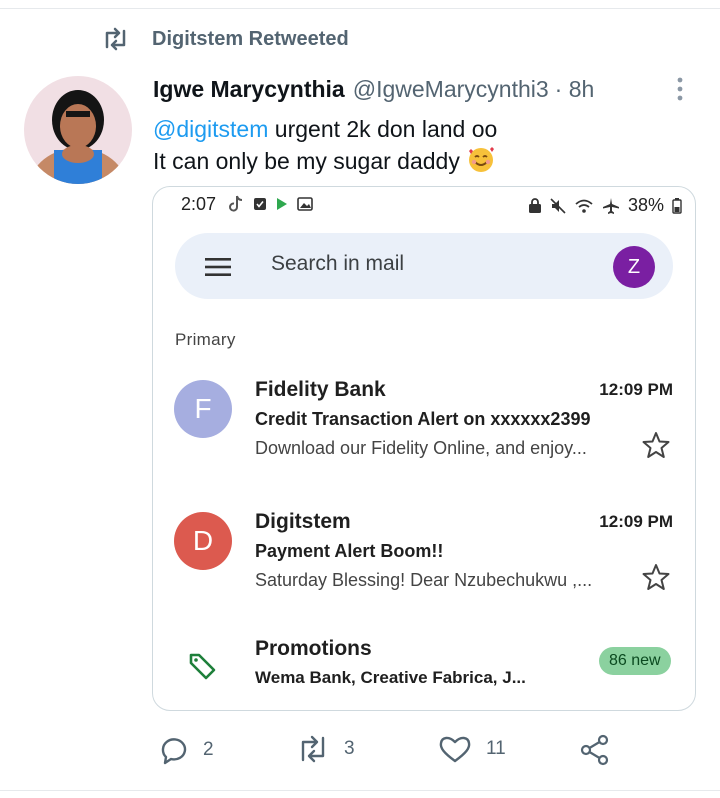  I want to click on checkbox-notification-icon, so click(260, 204).